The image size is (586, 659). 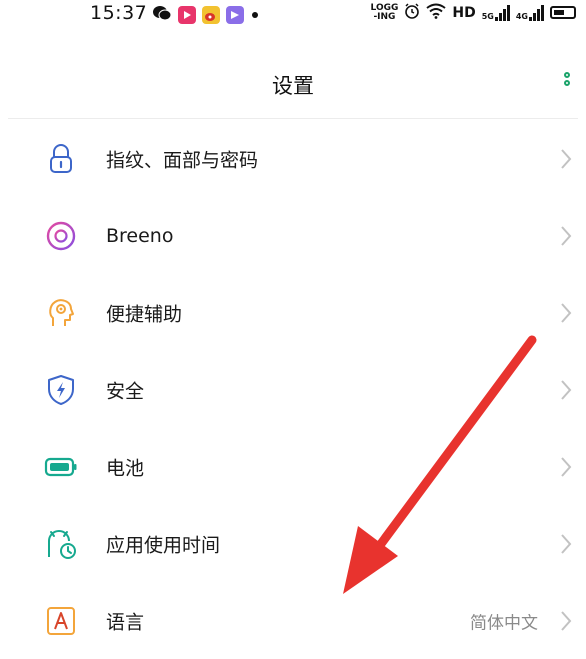 I want to click on settings-item-app-usage: 应用使用时间, so click(x=293, y=543).